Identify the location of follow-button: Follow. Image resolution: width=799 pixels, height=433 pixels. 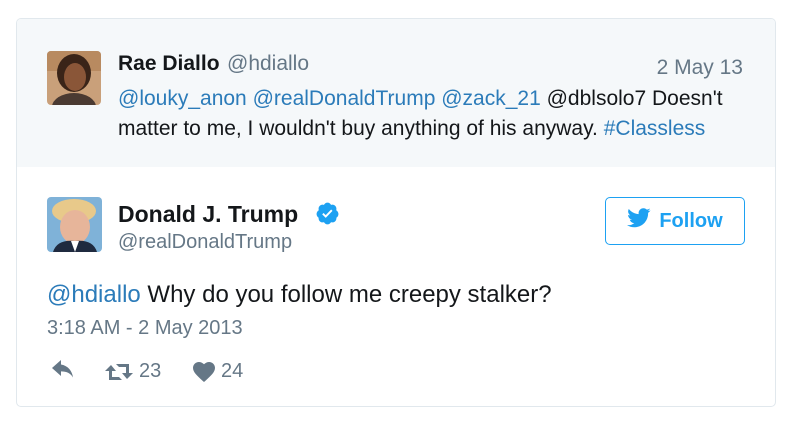
(675, 221).